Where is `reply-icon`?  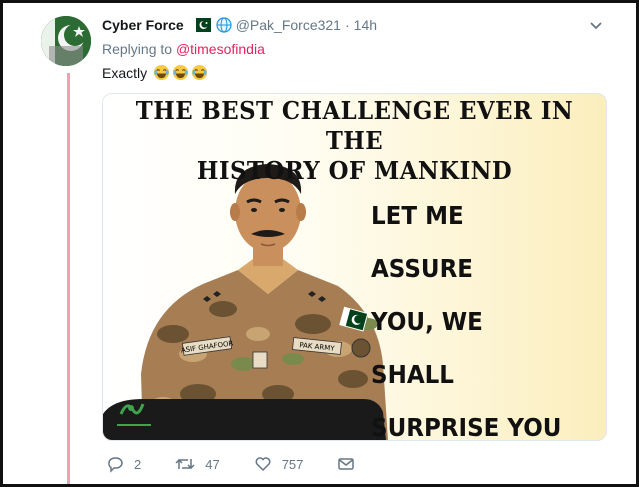
reply-icon is located at coordinates (115, 465).